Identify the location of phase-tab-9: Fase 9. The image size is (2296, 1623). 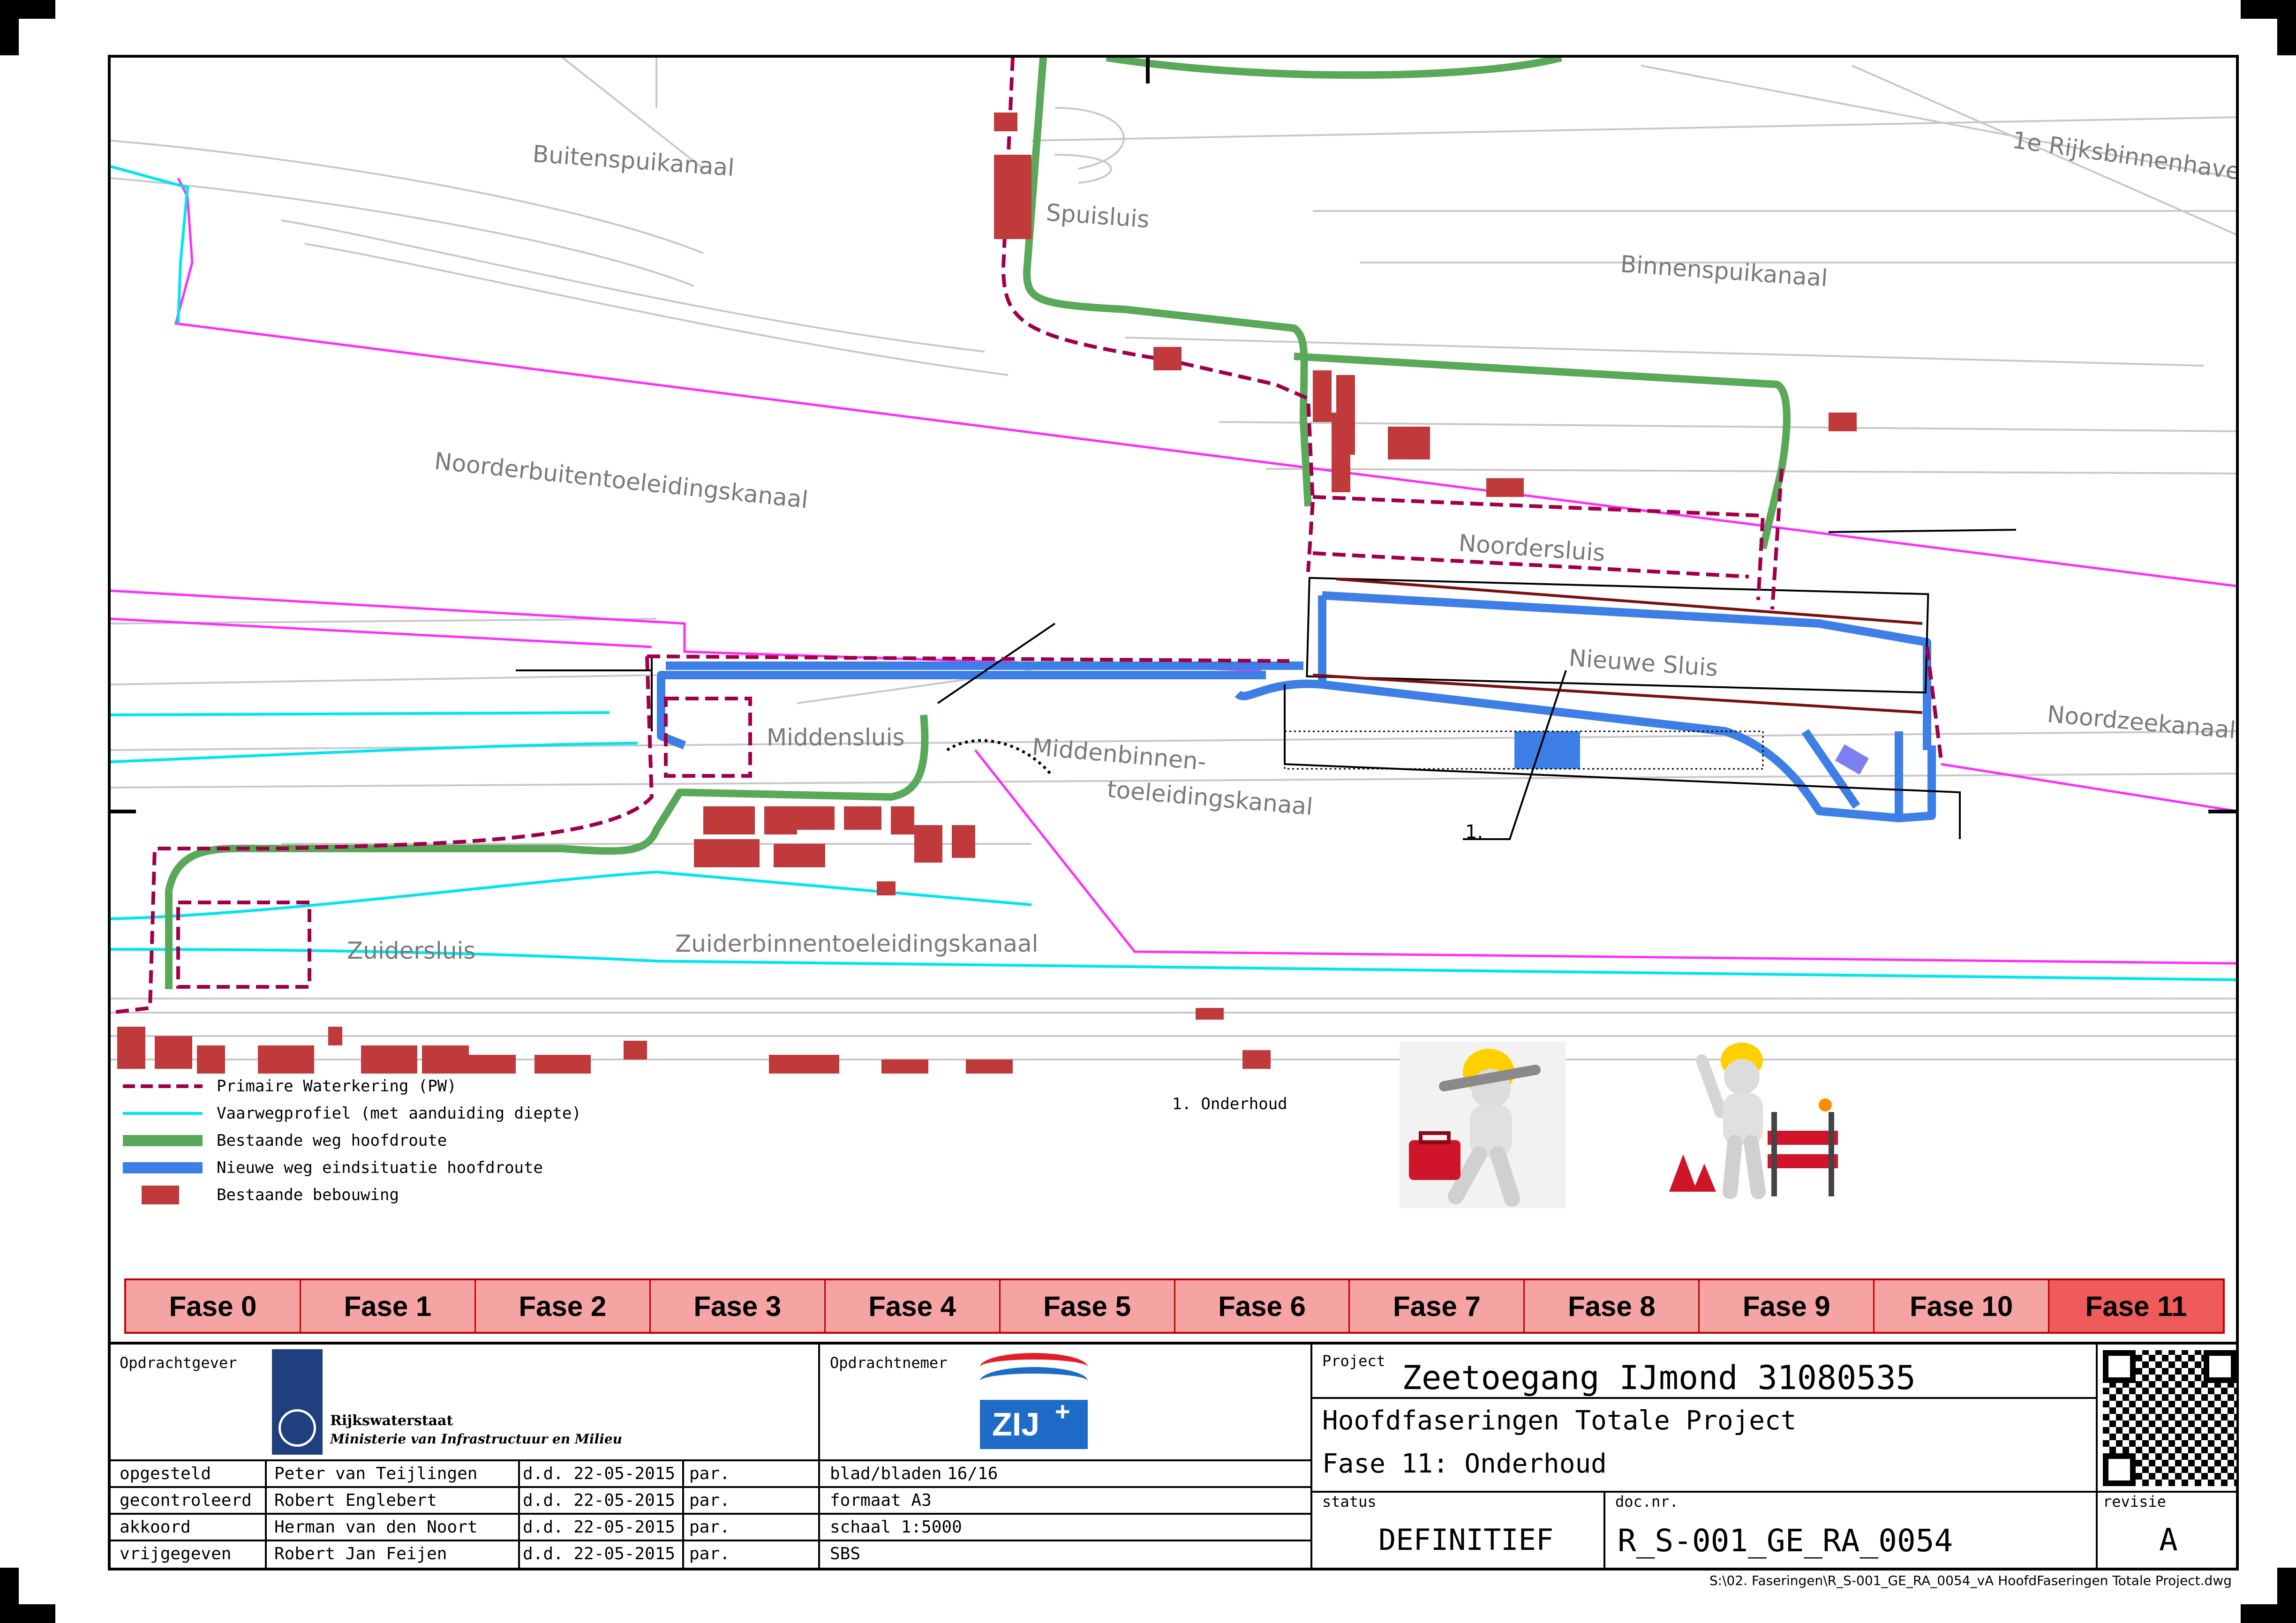
(1787, 1306).